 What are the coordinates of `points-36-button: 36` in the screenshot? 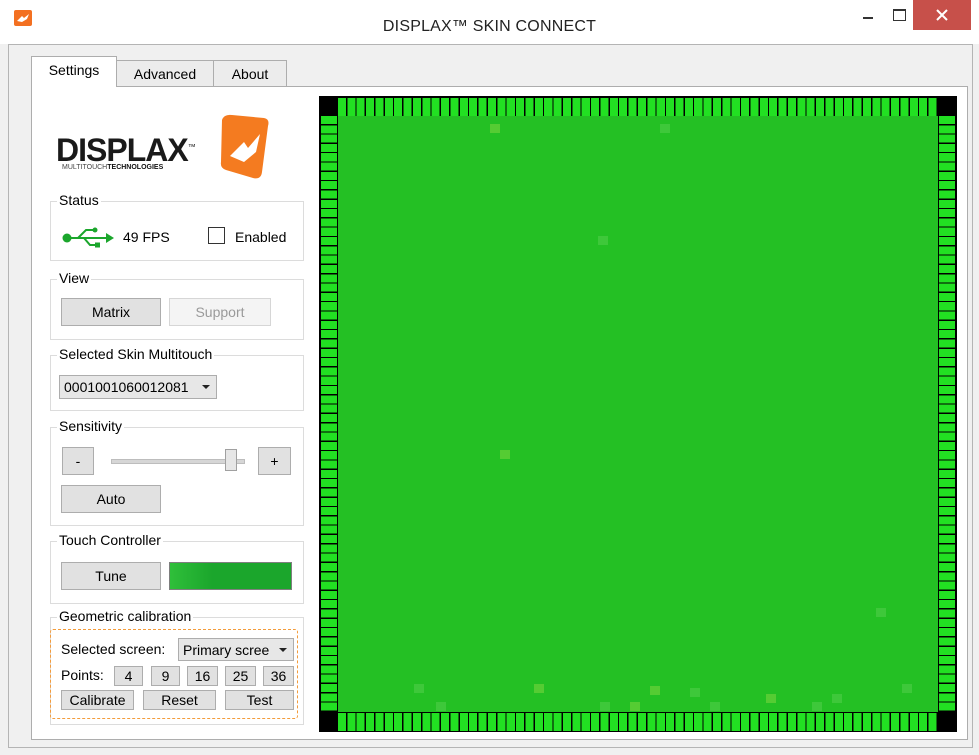 It's located at (278, 676).